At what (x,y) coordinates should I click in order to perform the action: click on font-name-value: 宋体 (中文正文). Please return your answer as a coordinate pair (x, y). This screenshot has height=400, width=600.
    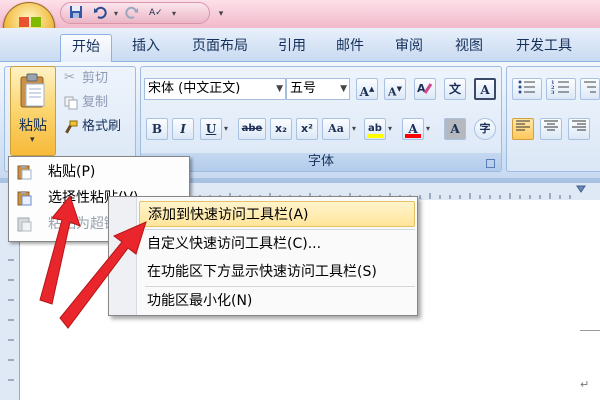
    Looking at the image, I should click on (194, 88).